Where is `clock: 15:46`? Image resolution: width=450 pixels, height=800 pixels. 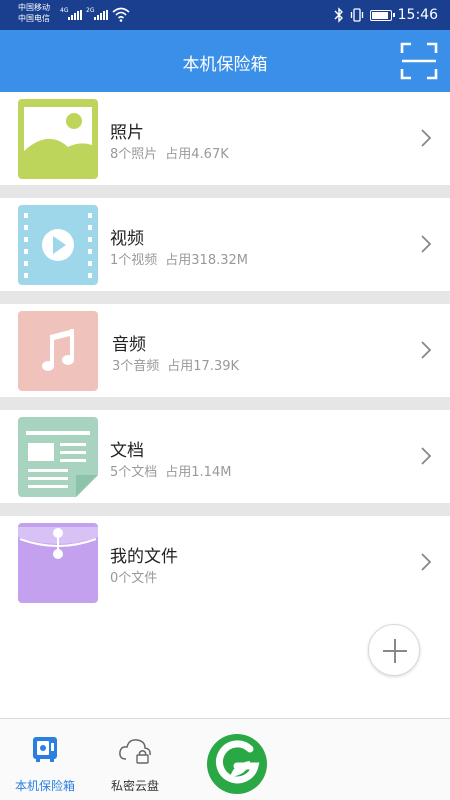
clock: 15:46 is located at coordinates (417, 15).